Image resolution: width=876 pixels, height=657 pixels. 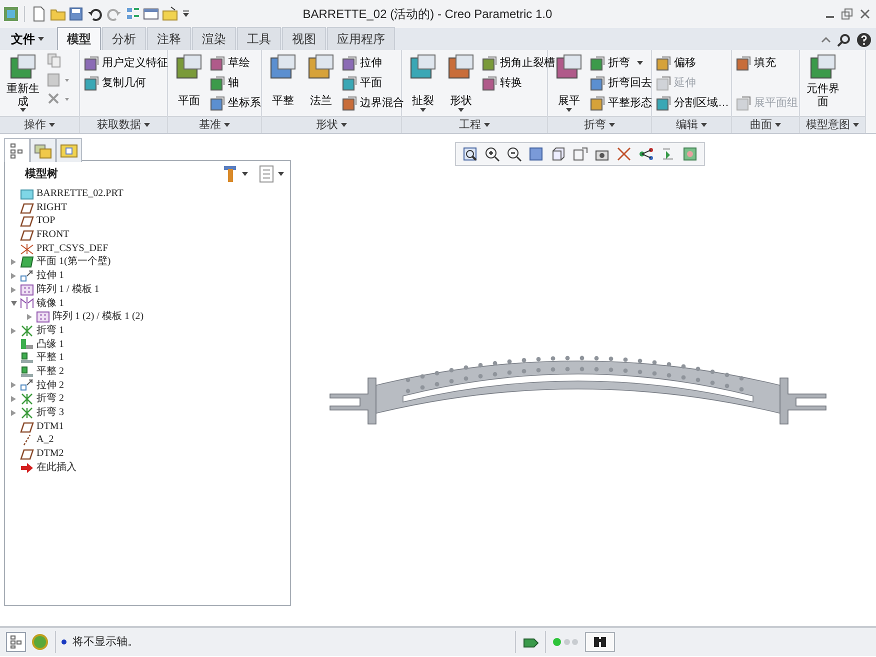 What do you see at coordinates (214, 38) in the screenshot?
I see `ribbon-tab: 渲染` at bounding box center [214, 38].